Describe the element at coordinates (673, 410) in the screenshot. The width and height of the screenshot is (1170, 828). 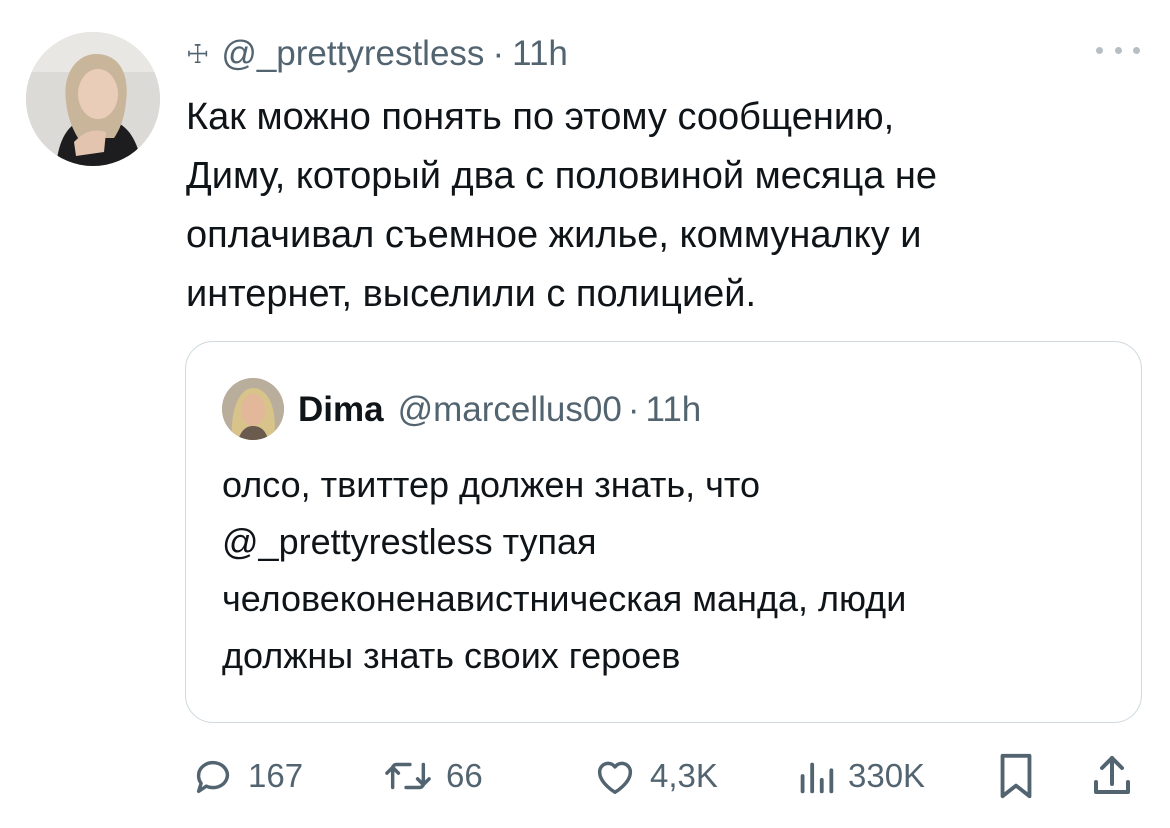
I see `quote-time: 11h` at that location.